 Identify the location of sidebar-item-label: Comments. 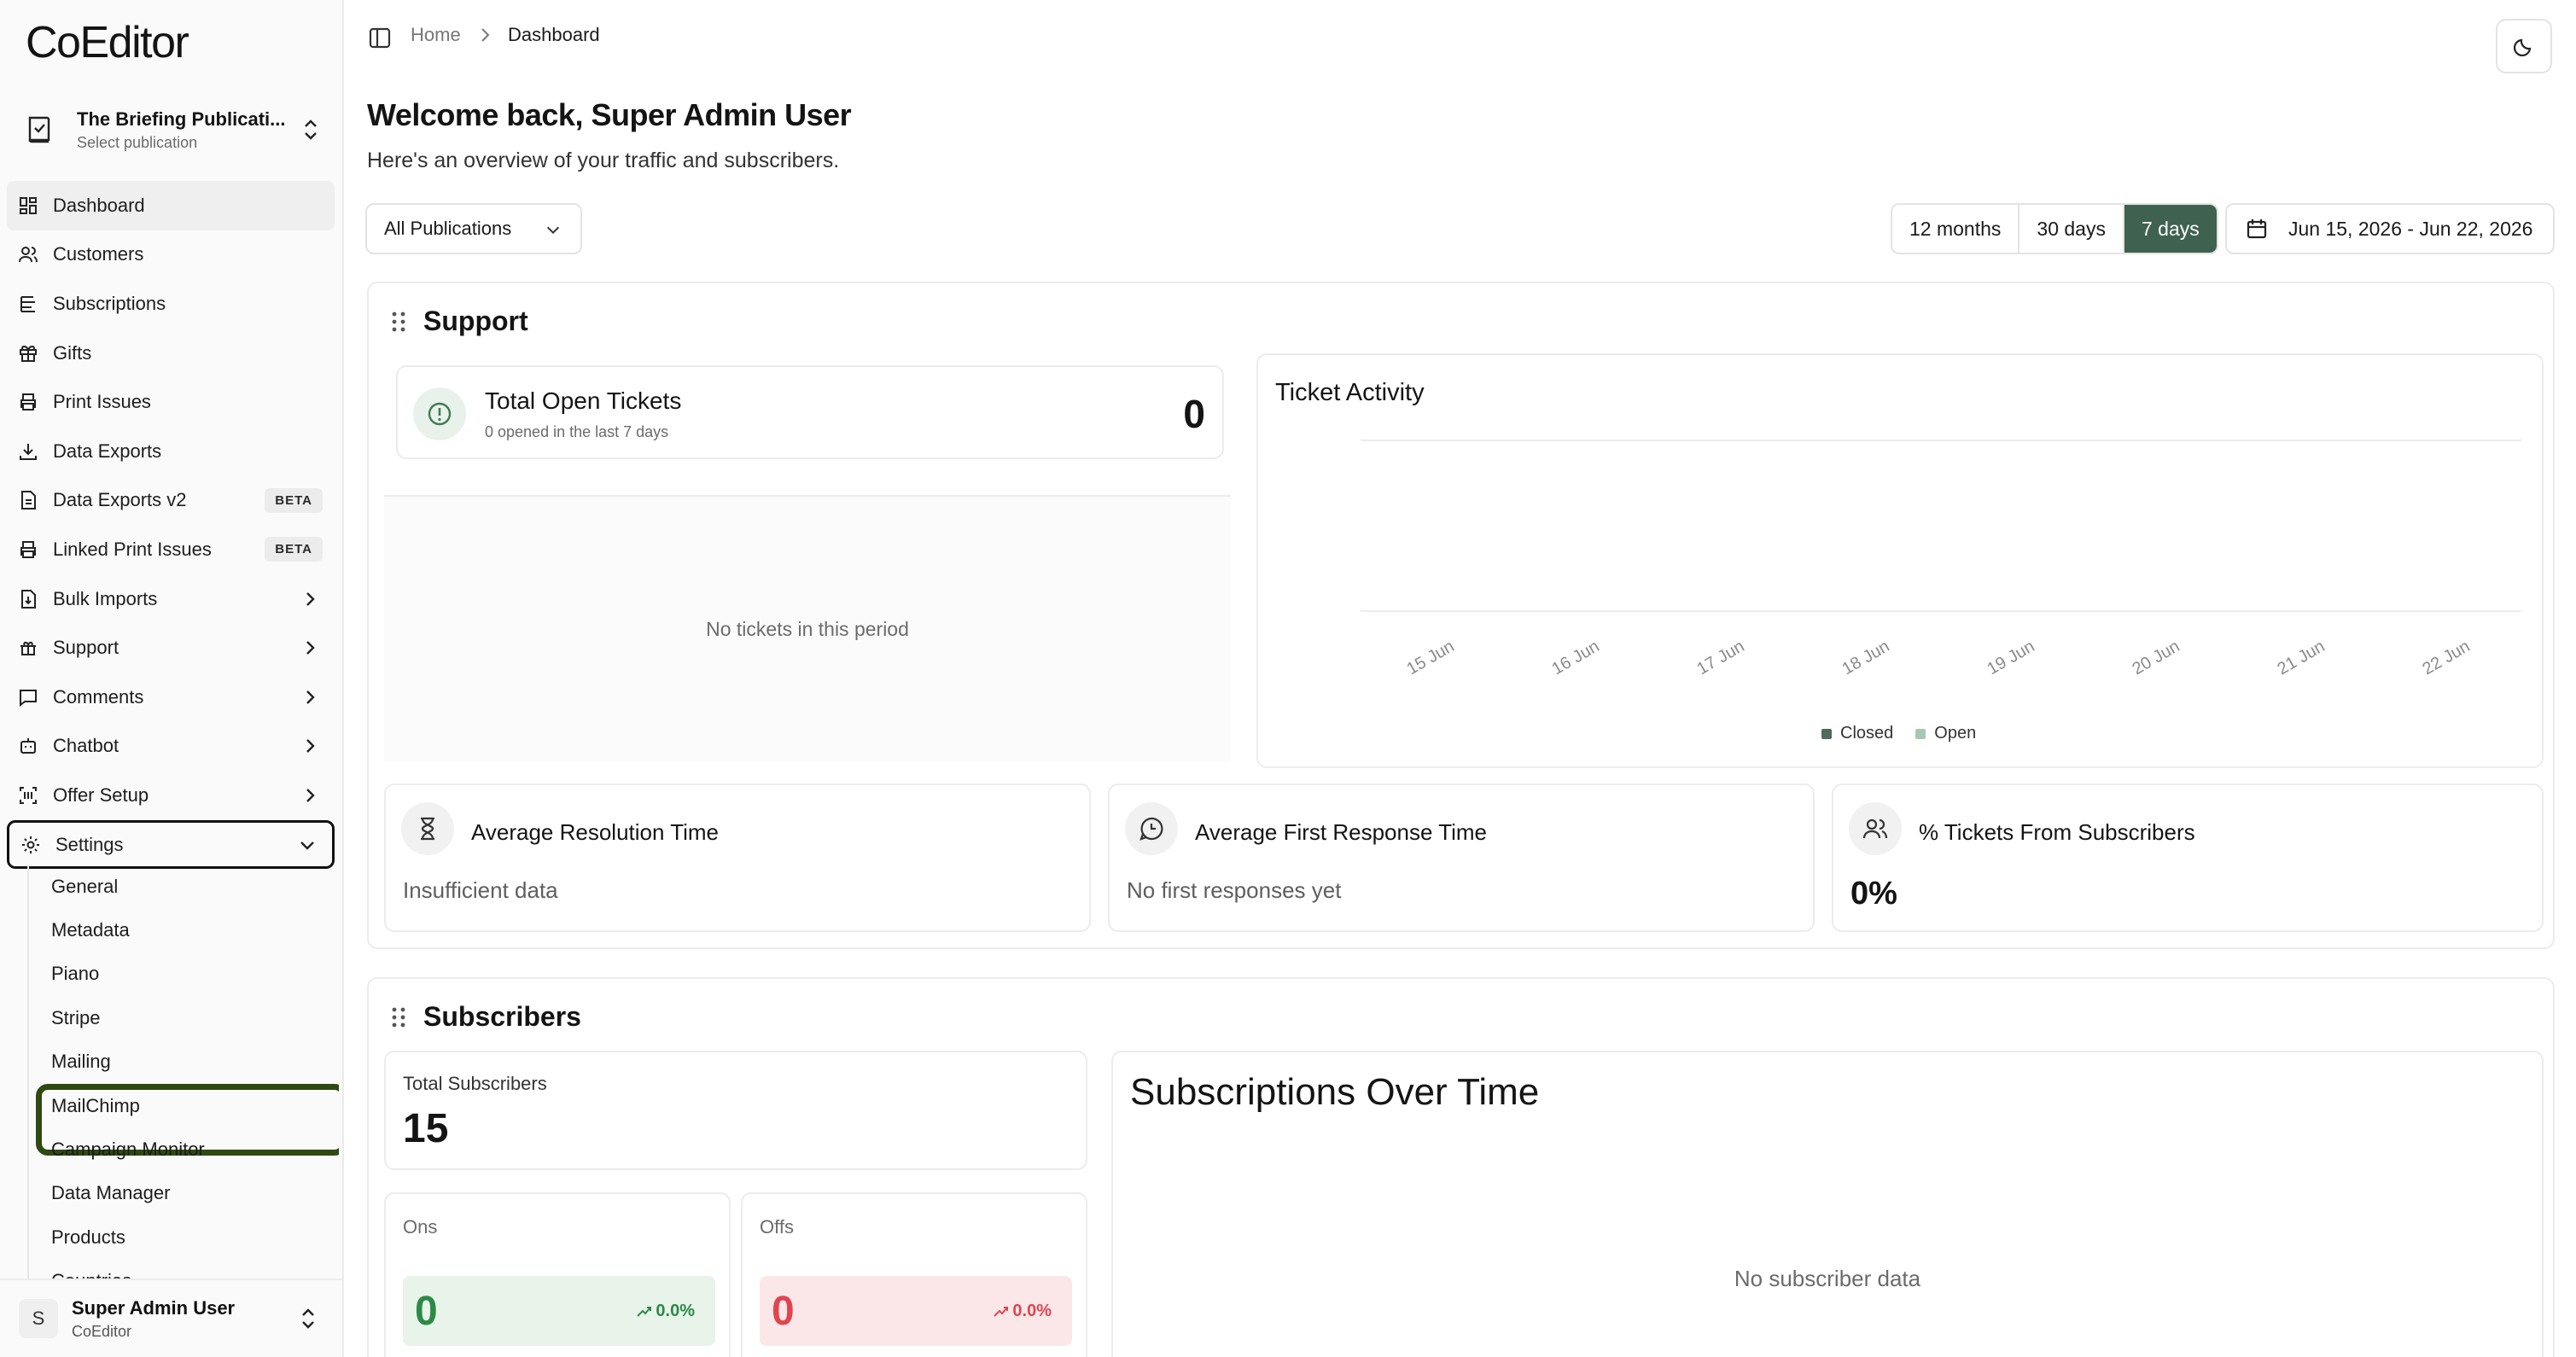
(98, 696).